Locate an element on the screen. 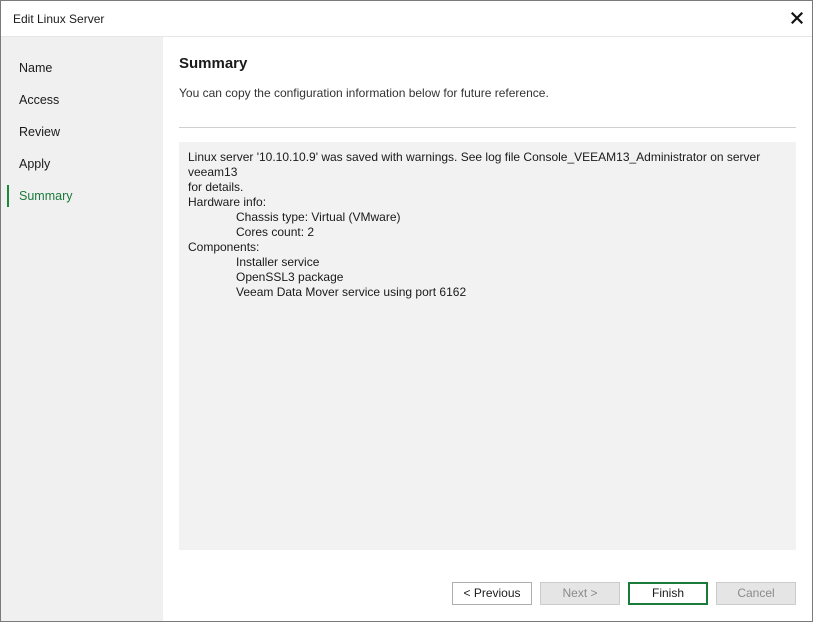  step-label: Access is located at coordinates (39, 100).